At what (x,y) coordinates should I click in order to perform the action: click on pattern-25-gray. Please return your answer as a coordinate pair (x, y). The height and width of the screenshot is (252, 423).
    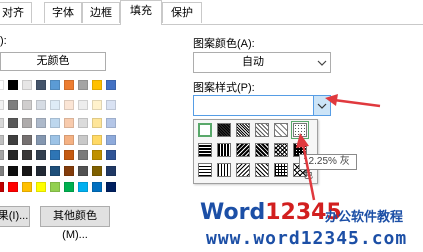
    Looking at the image, I should click on (262, 130).